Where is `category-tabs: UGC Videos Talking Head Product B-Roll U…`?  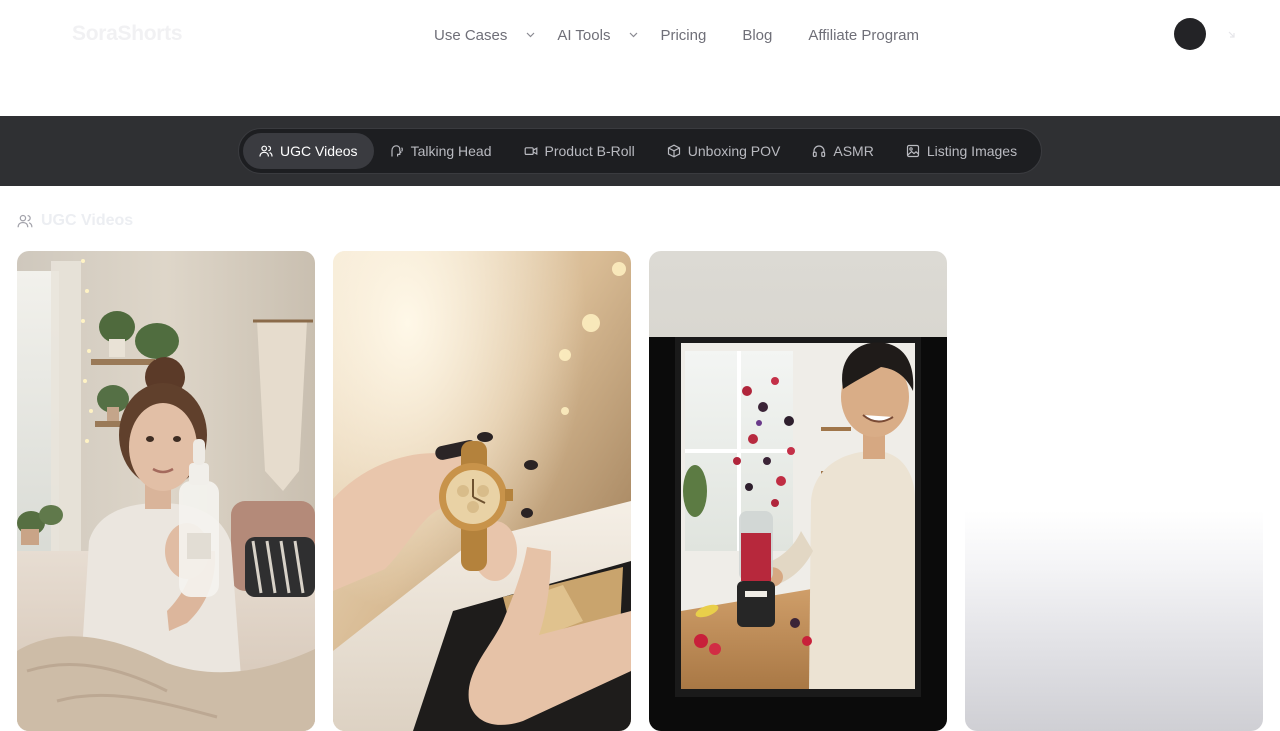 category-tabs: UGC Videos Talking Head Product B-Roll U… is located at coordinates (640, 151).